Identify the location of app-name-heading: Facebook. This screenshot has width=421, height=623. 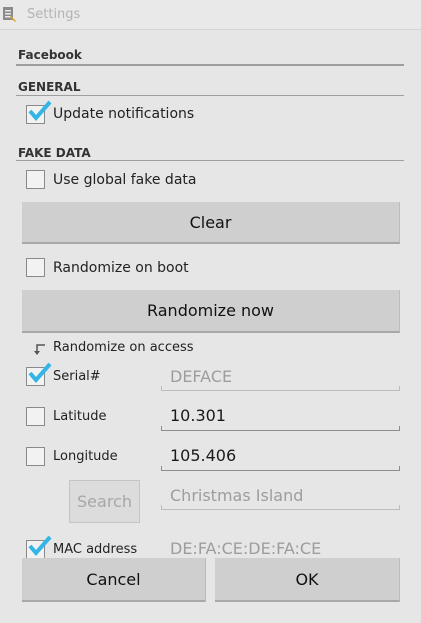
(50, 55).